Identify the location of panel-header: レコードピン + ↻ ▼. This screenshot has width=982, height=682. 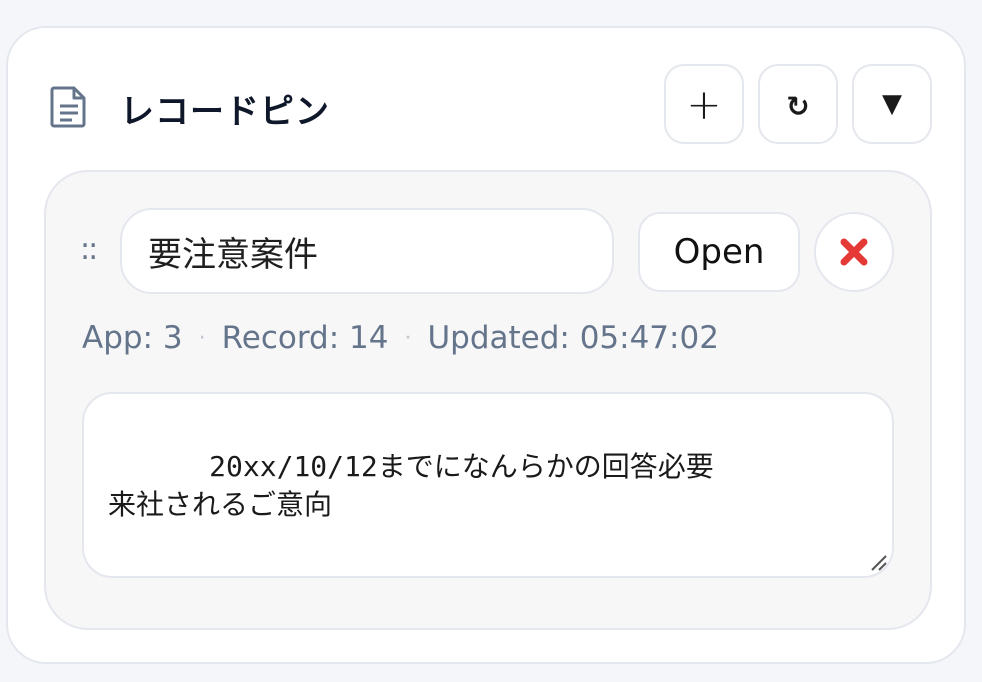
(491, 105).